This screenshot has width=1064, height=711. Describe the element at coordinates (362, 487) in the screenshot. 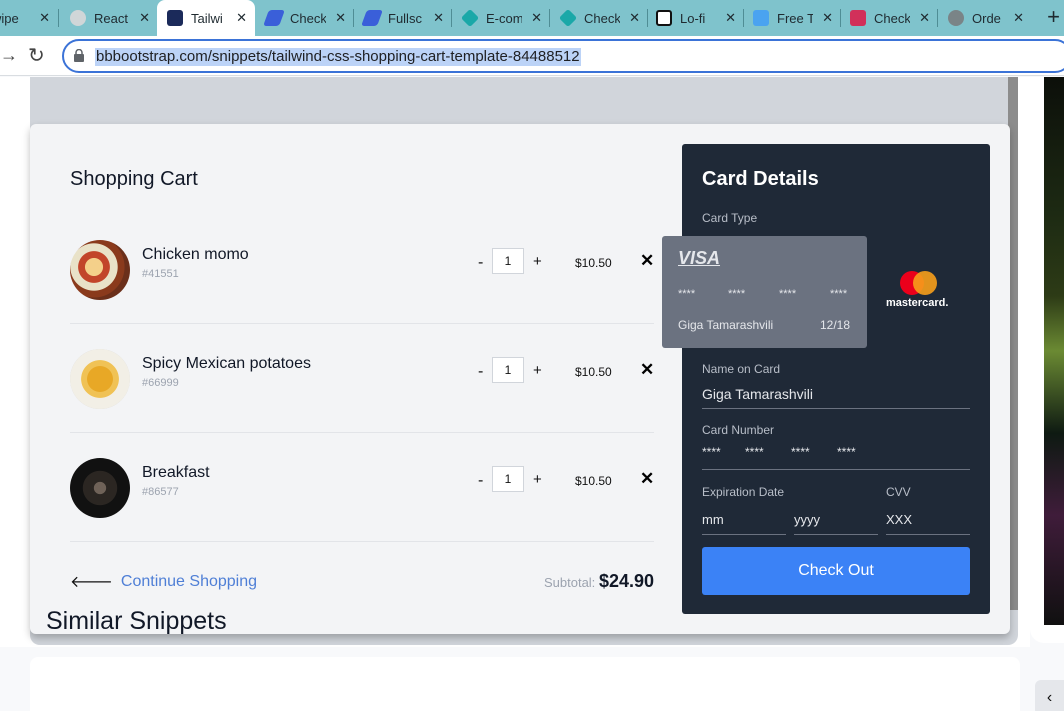

I see `cart-item: Breakfast #86577 - 1 + $10.50 ✕` at that location.